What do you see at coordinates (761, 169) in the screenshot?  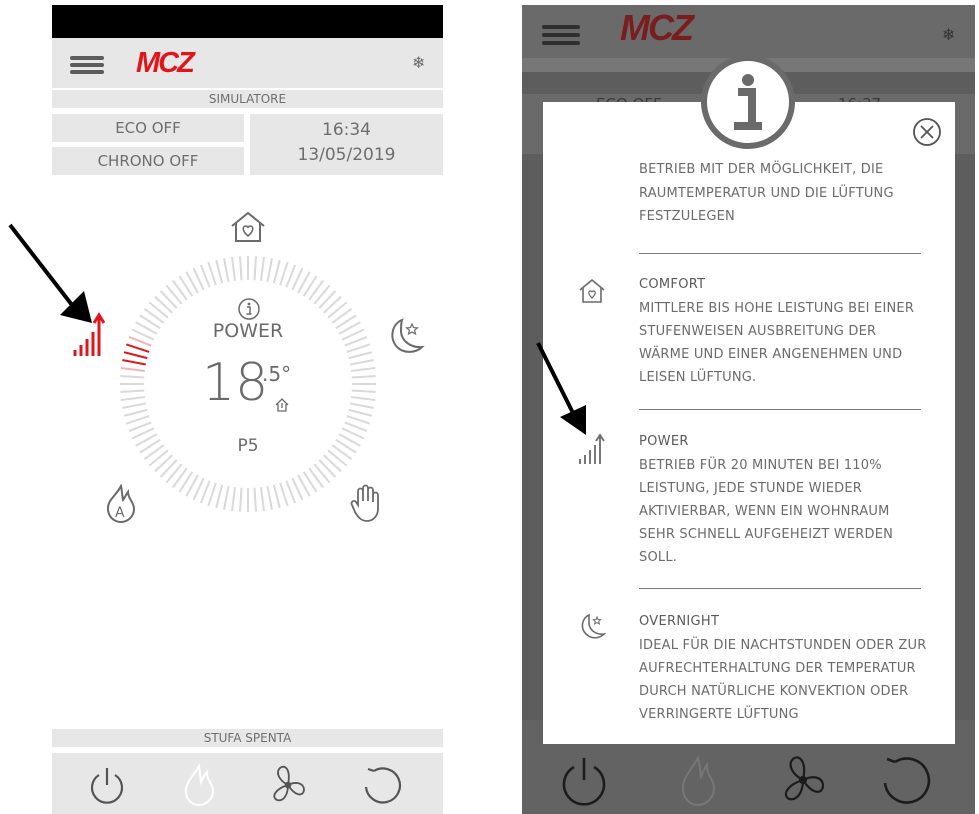 I see `intro-cut-text: BETRIEB MIT DER MÖGLICHKEIT, DIE` at bounding box center [761, 169].